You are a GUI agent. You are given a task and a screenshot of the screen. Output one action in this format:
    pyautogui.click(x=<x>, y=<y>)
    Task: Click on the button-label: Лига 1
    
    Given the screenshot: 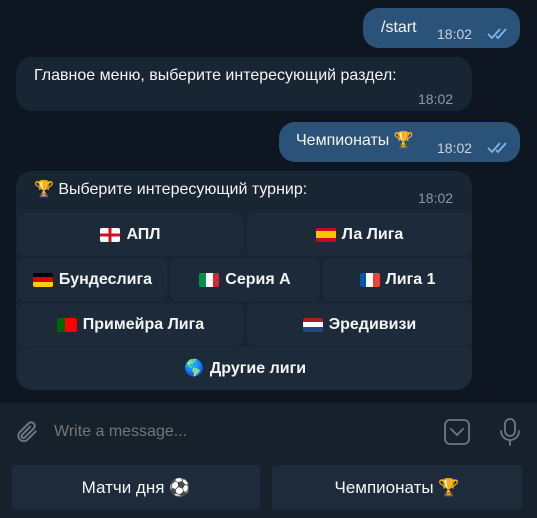 What is the action you would take?
    pyautogui.click(x=410, y=279)
    